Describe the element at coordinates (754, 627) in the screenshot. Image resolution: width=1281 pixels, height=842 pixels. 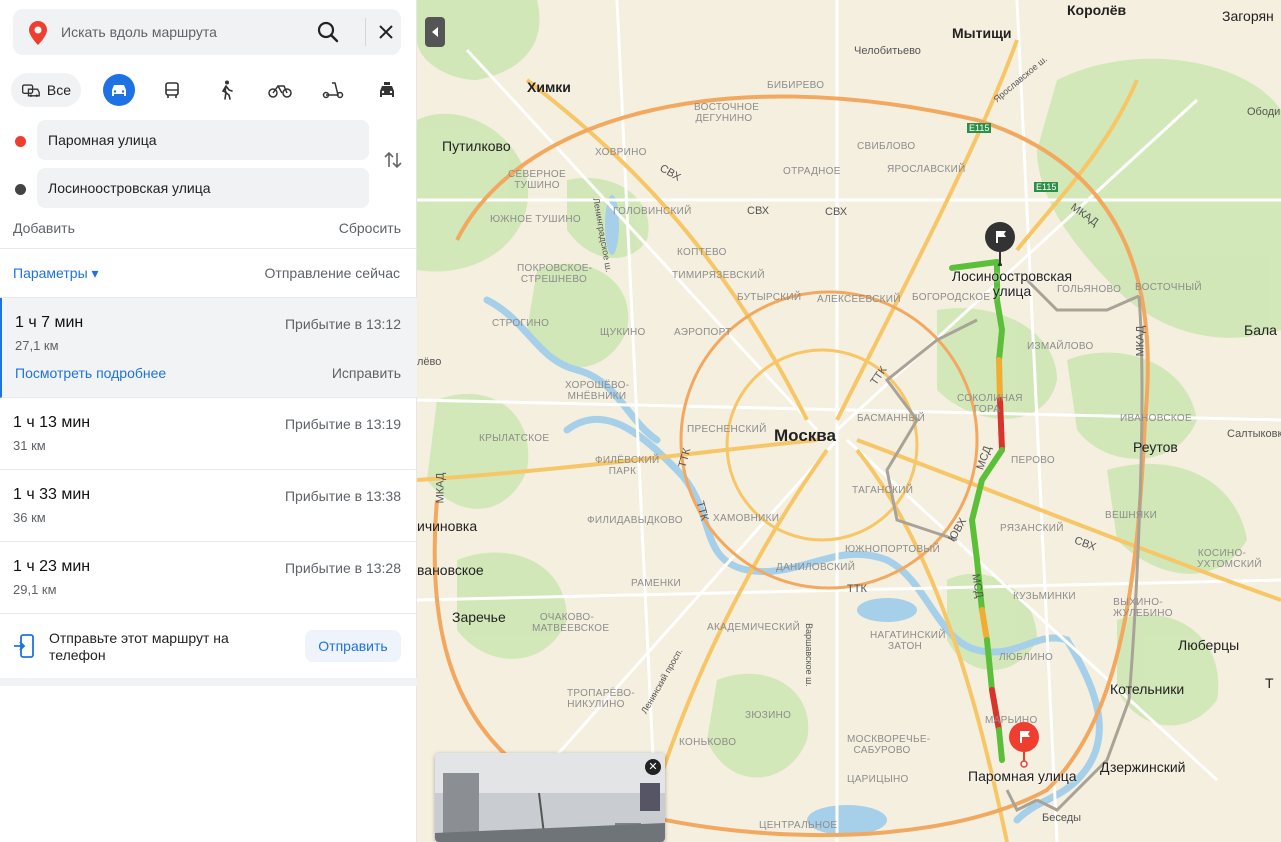
I see `map-district-label: Академический` at that location.